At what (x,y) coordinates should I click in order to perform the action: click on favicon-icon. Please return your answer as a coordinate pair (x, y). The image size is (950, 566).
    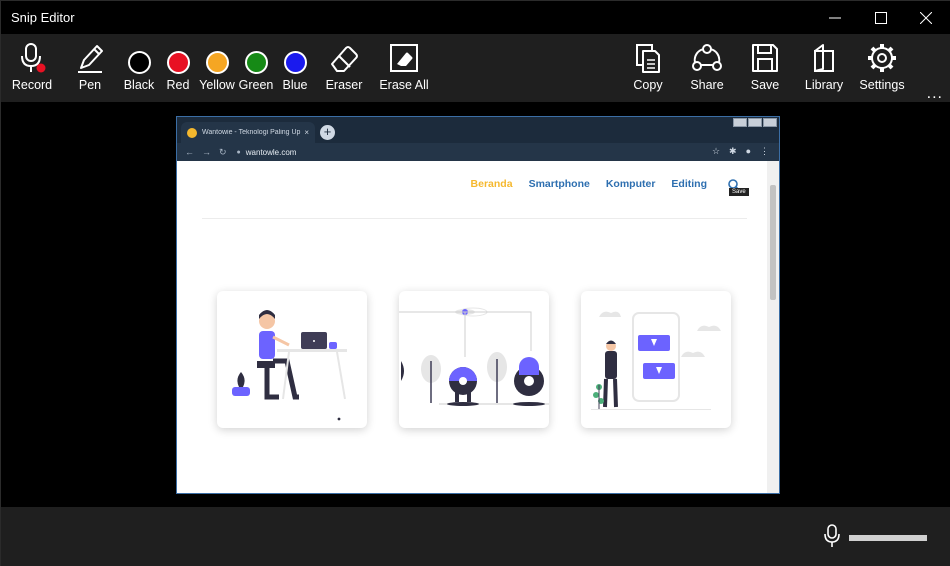
    Looking at the image, I should click on (192, 132).